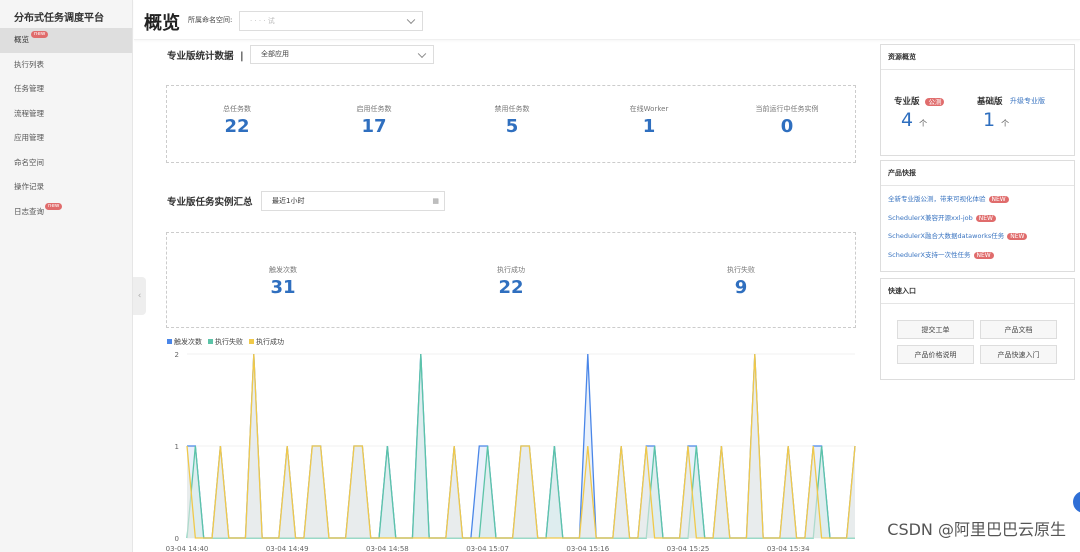 Image resolution: width=1080 pixels, height=552 pixels. I want to click on x-tick-label: 03-04 15:34, so click(788, 548).